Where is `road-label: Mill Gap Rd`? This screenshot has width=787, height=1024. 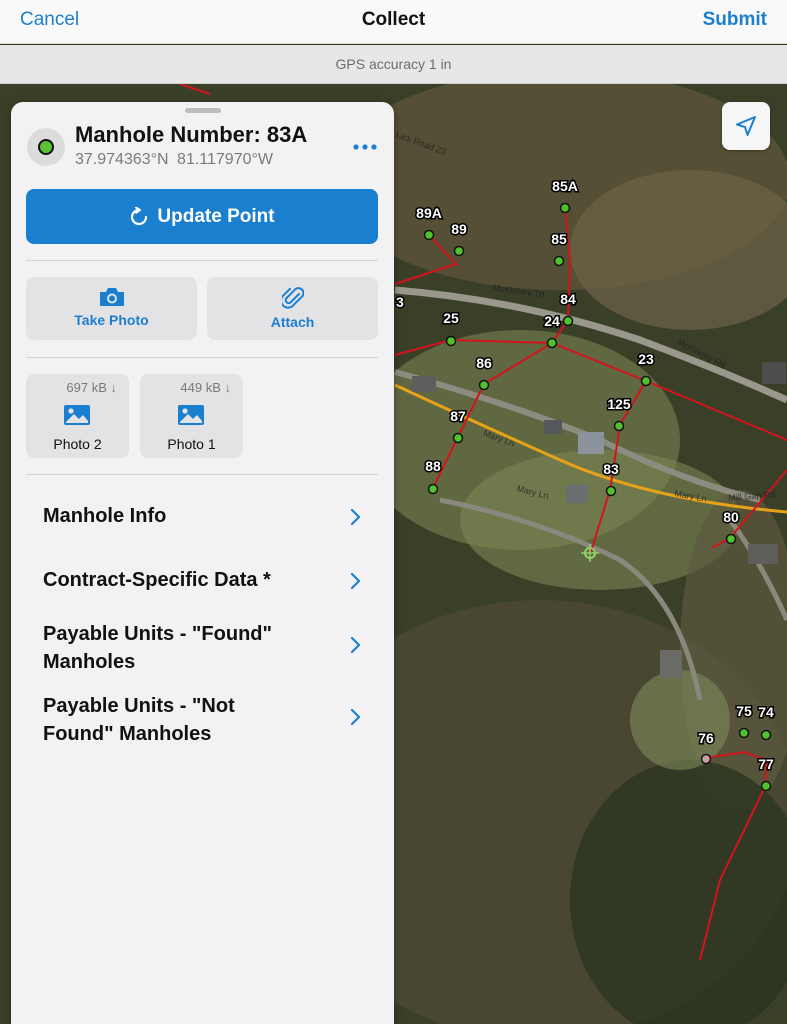 road-label: Mill Gap Rd is located at coordinates (752, 495).